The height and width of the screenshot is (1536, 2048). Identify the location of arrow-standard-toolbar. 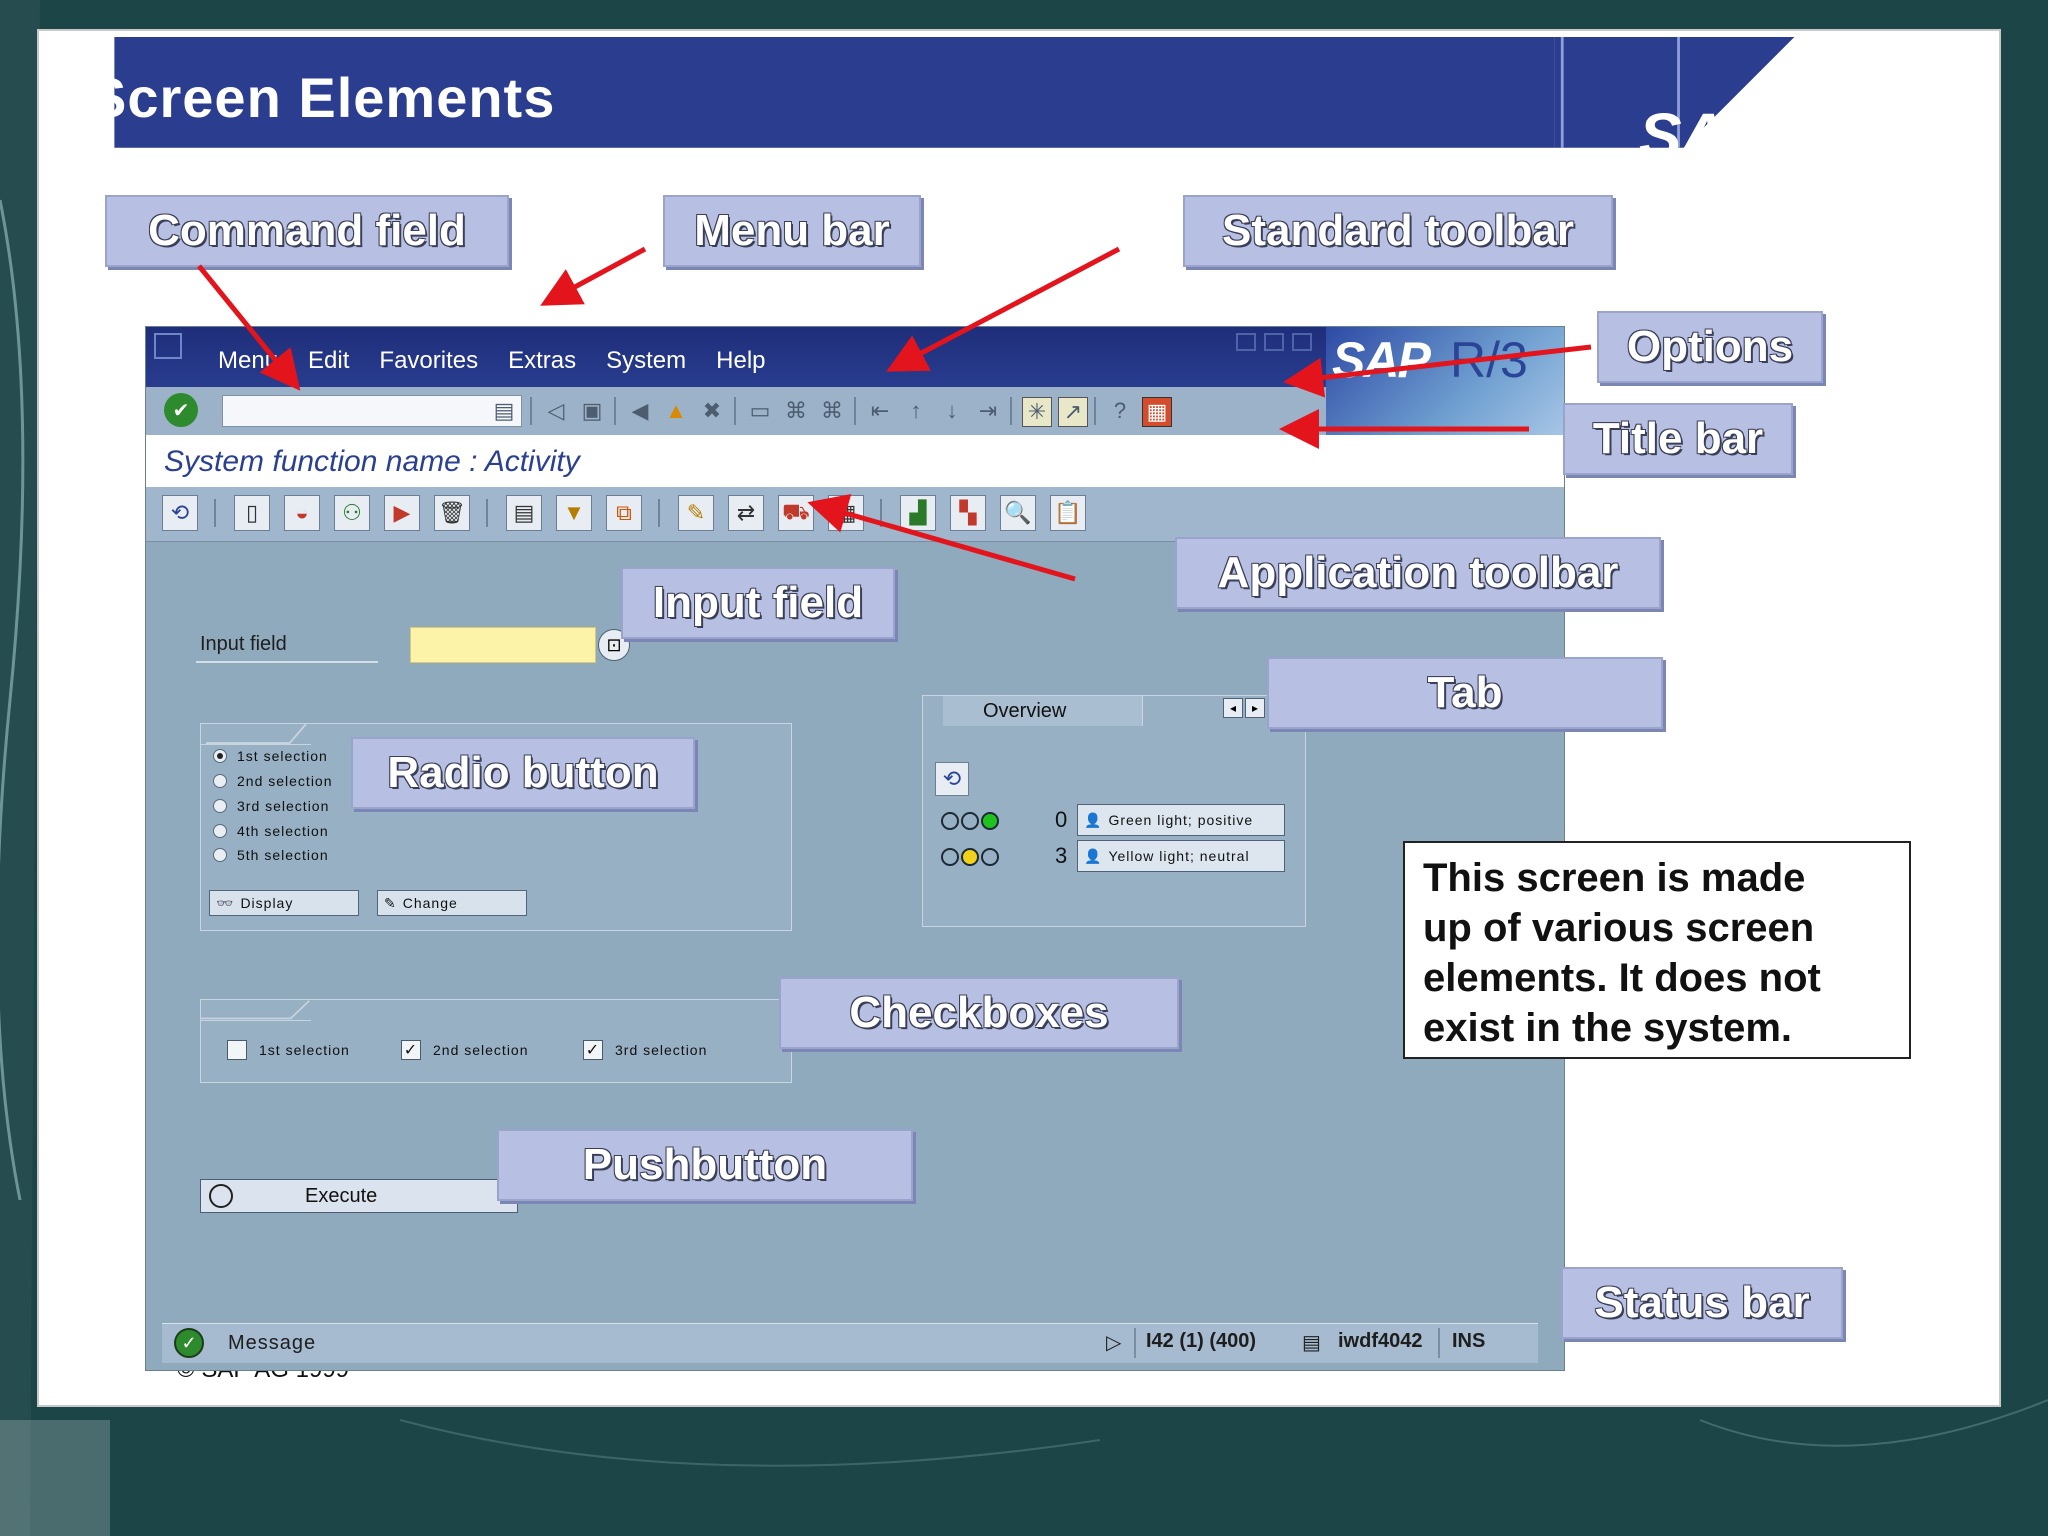
(1003, 309).